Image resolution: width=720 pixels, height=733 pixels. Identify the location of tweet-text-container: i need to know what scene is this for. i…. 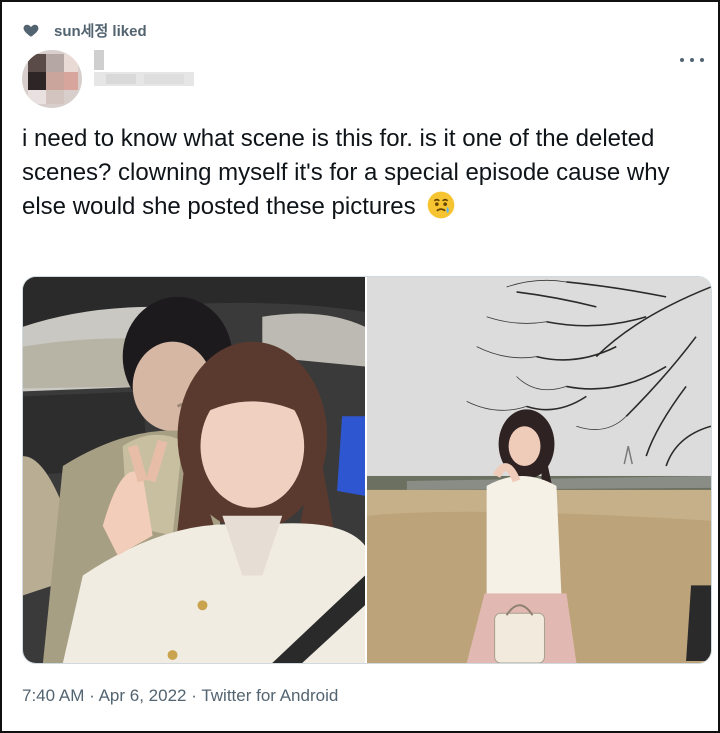
(357, 173).